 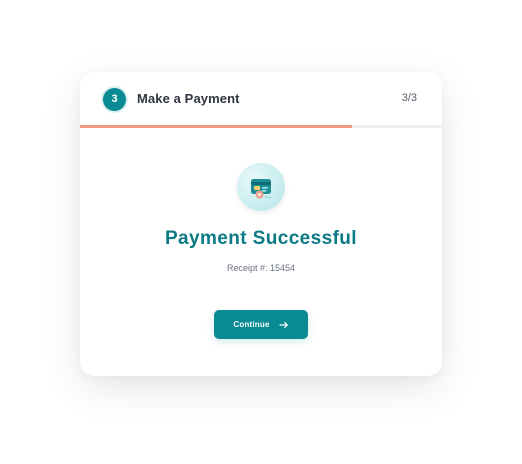 I want to click on page-title: Make a Payment, so click(x=188, y=98).